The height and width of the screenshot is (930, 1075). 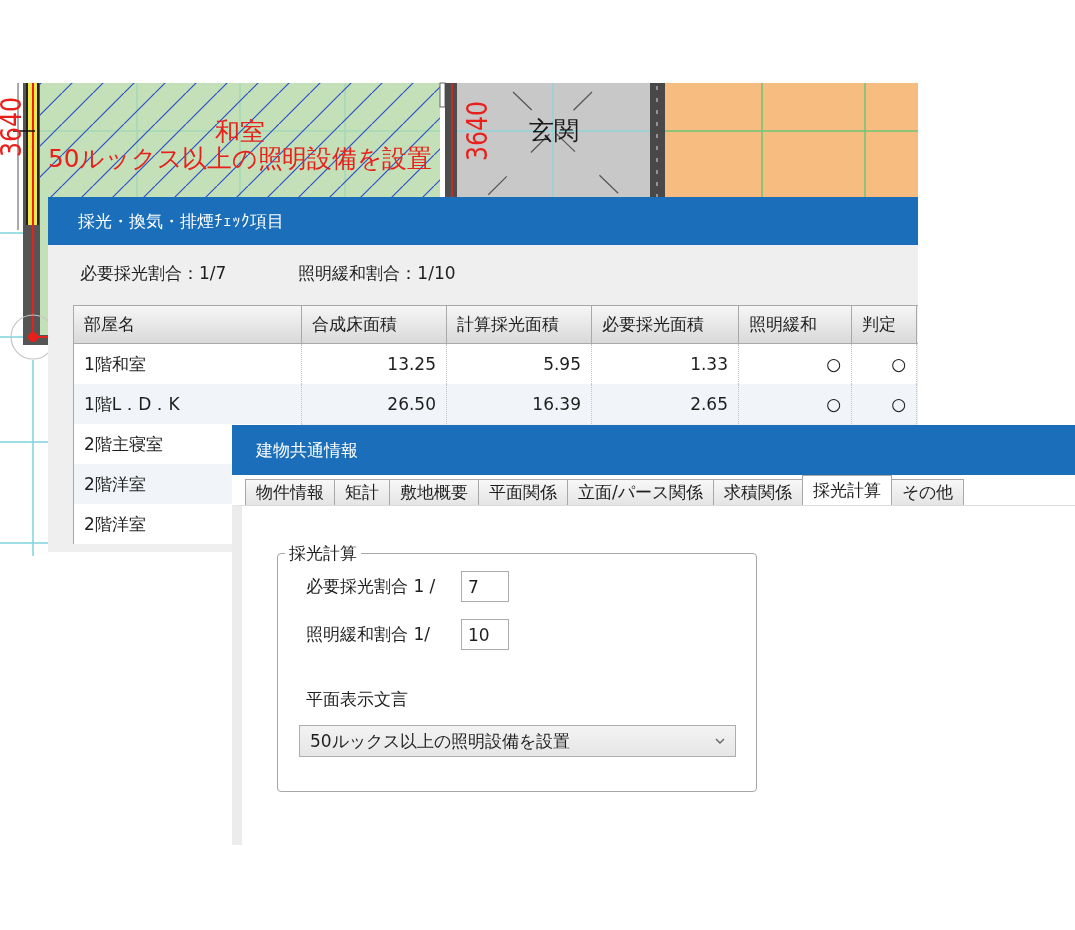 I want to click on table-cell: 13.25, so click(x=374, y=364).